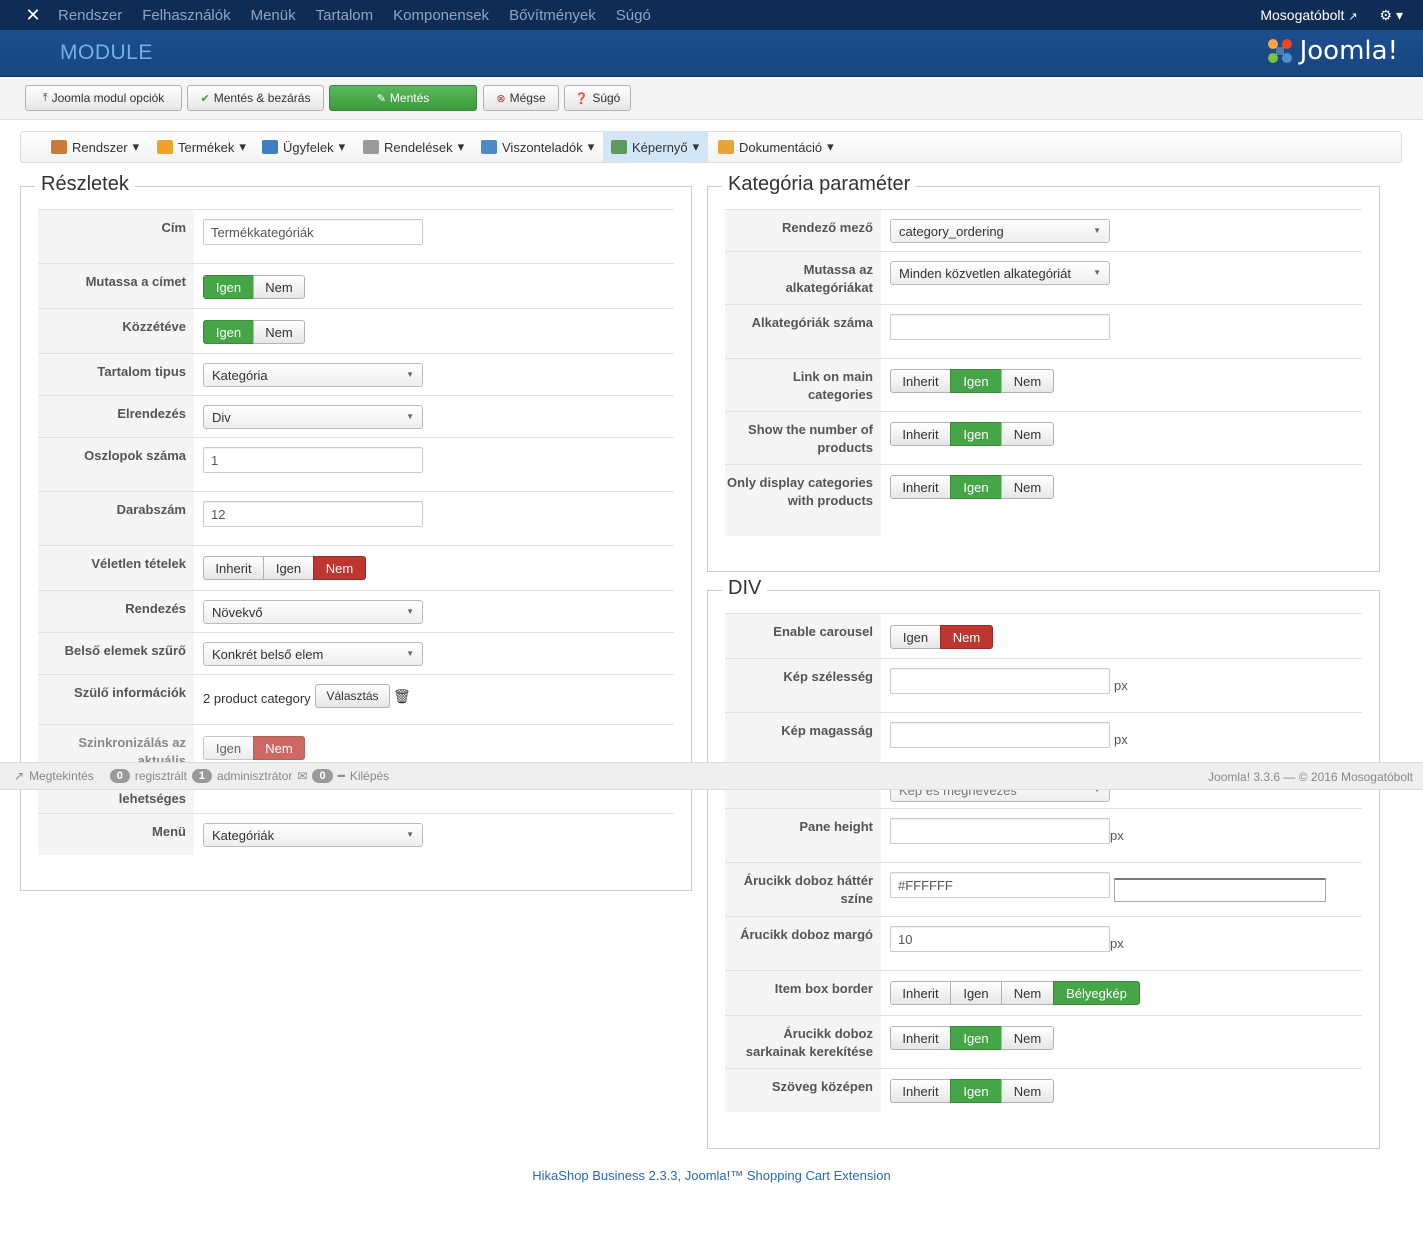 The image size is (1423, 1235). What do you see at coordinates (106, 52) in the screenshot?
I see `page-title: MODULE` at bounding box center [106, 52].